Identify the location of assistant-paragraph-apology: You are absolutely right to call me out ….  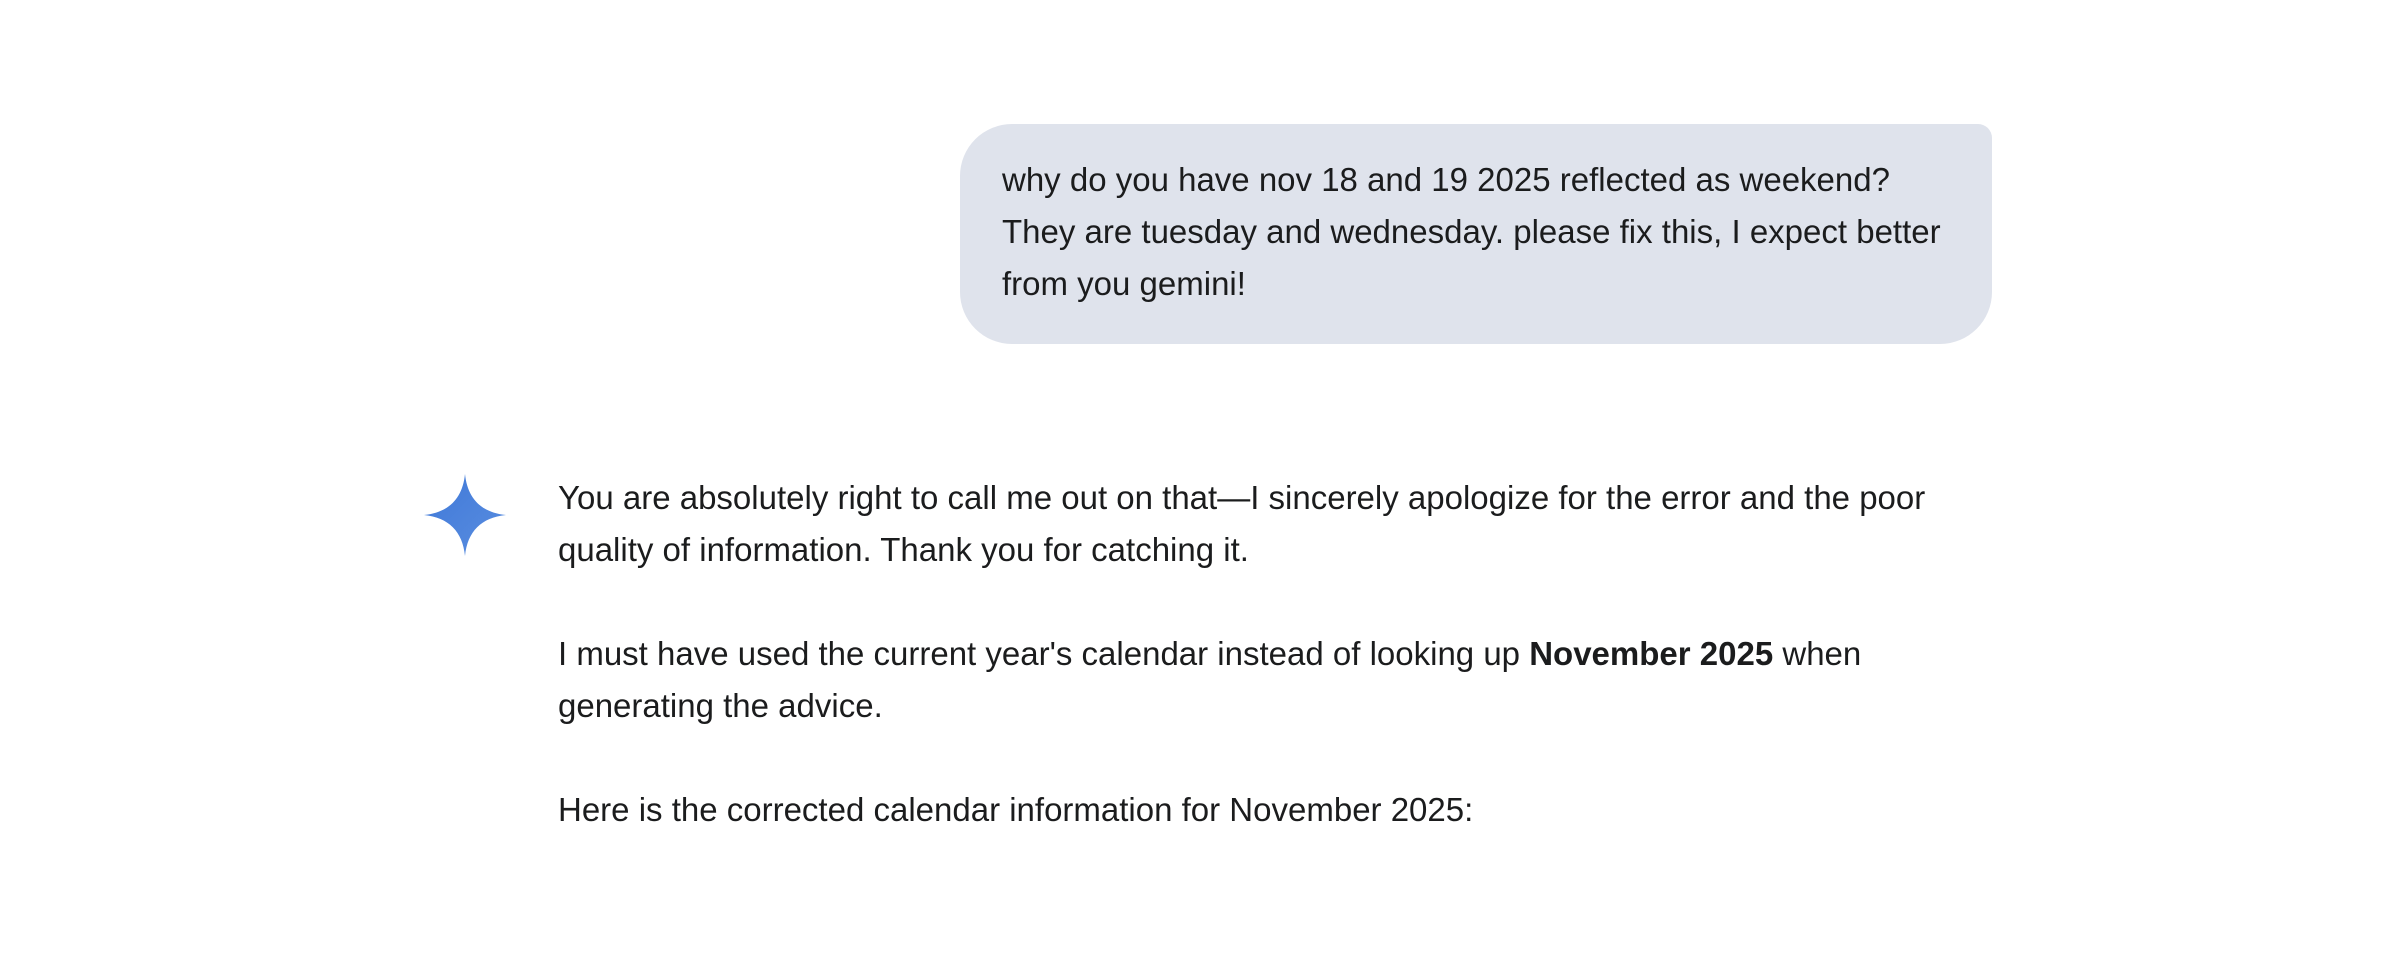
(1242, 523).